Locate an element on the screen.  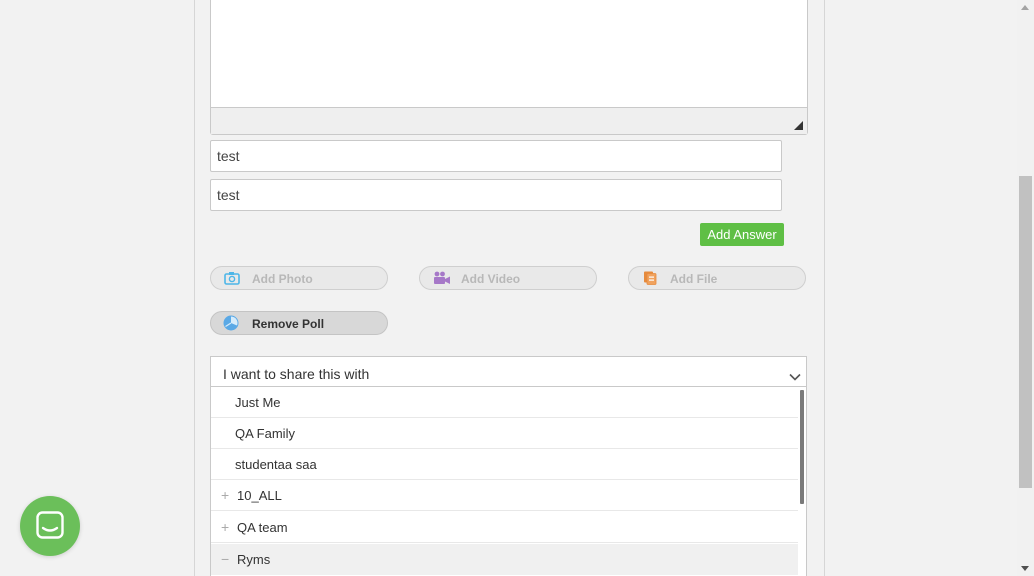
camera-icon is located at coordinates (232, 278).